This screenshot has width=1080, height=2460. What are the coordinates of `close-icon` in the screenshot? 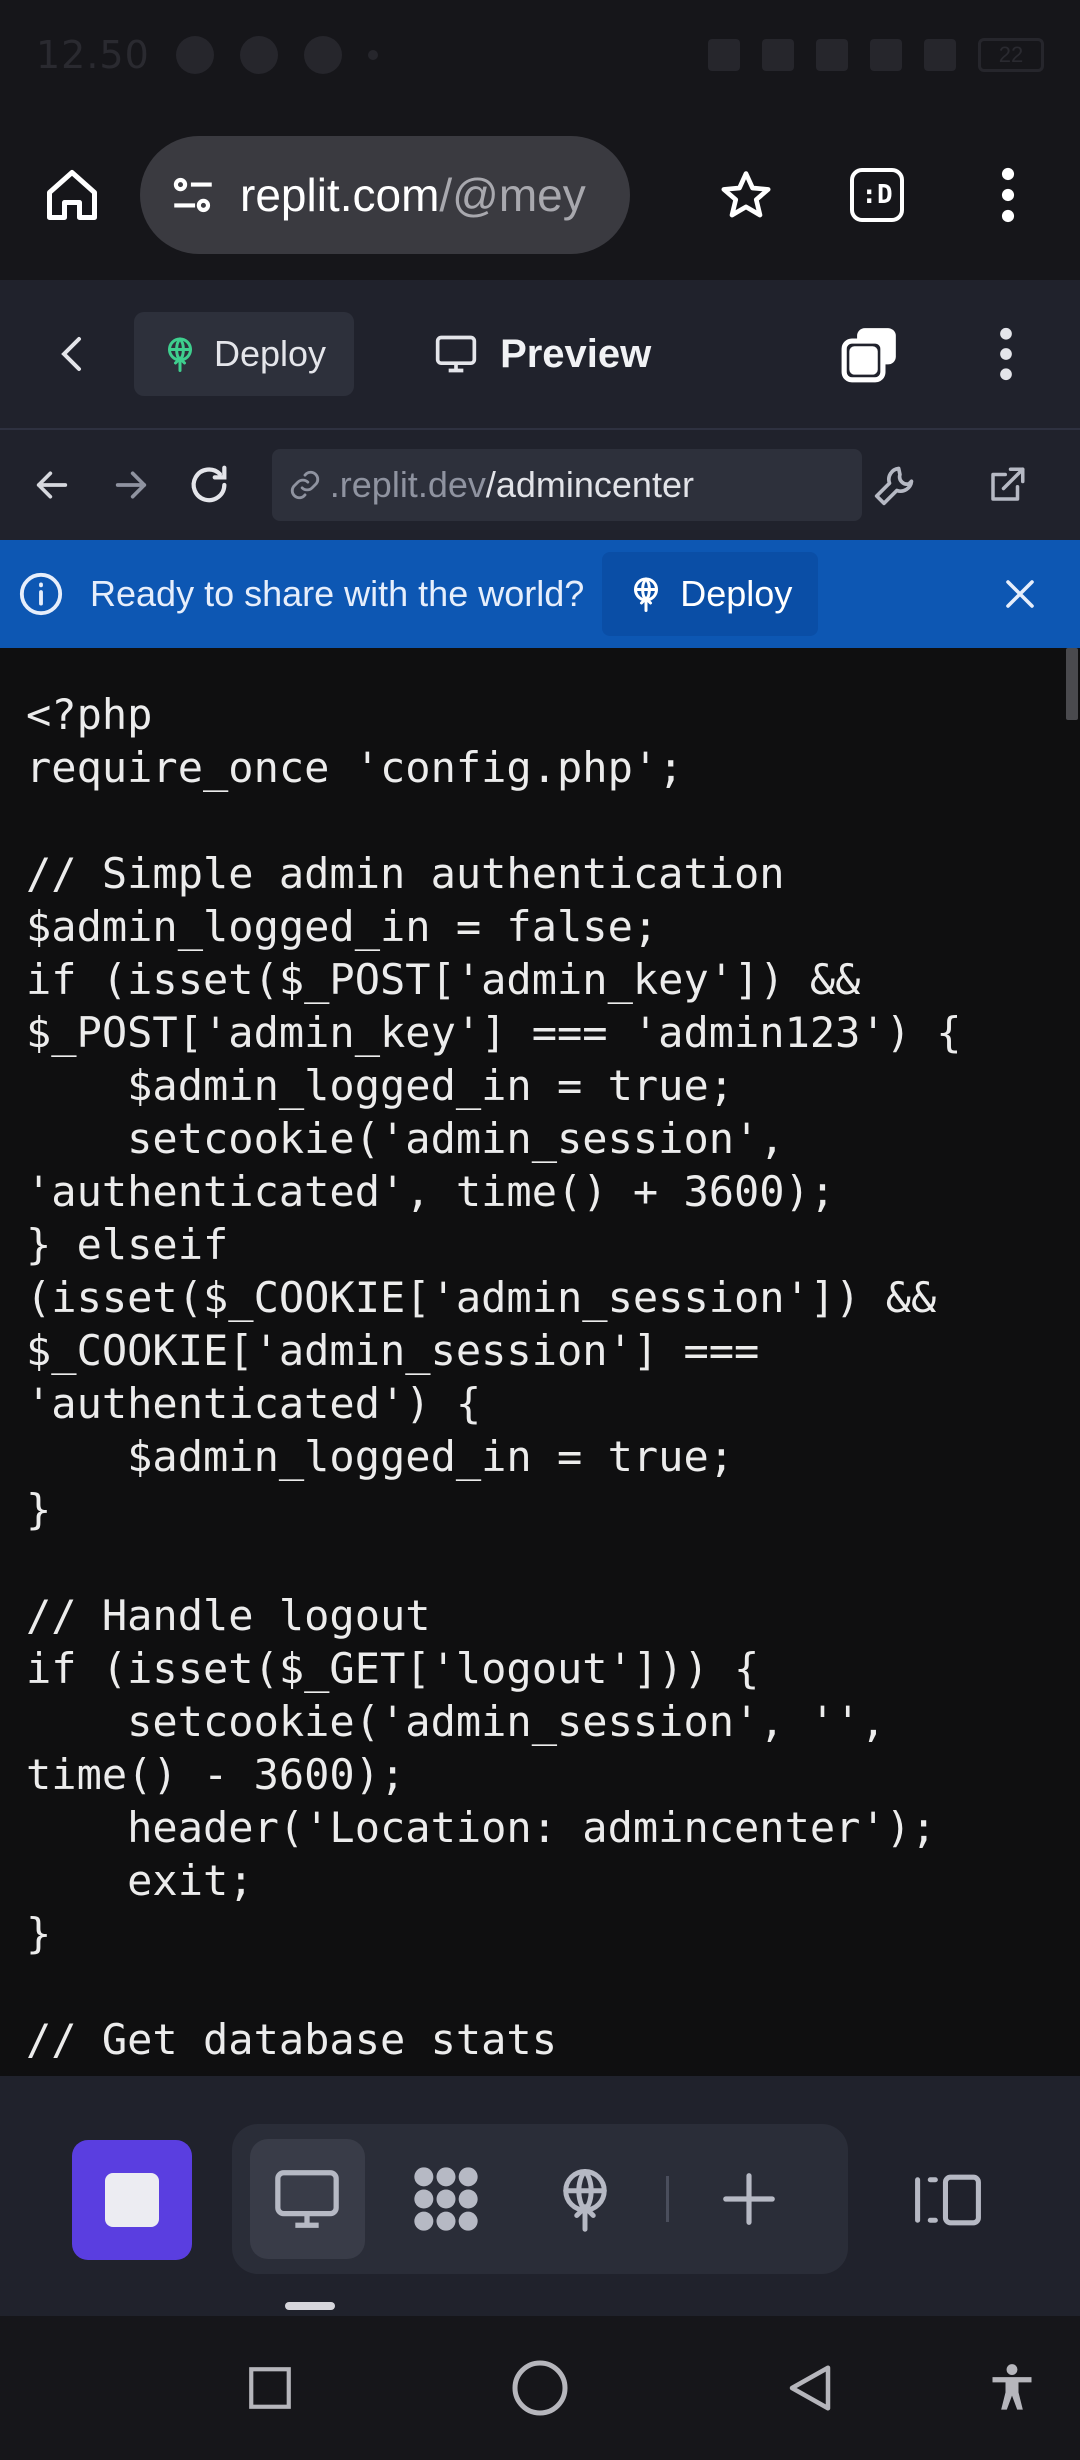 It's located at (1020, 594).